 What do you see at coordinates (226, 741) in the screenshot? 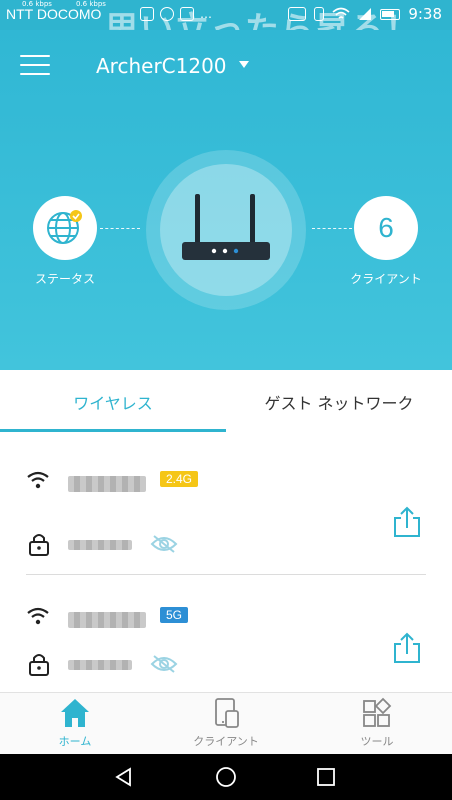
I see `nav-clients-label: クライアント` at bounding box center [226, 741].